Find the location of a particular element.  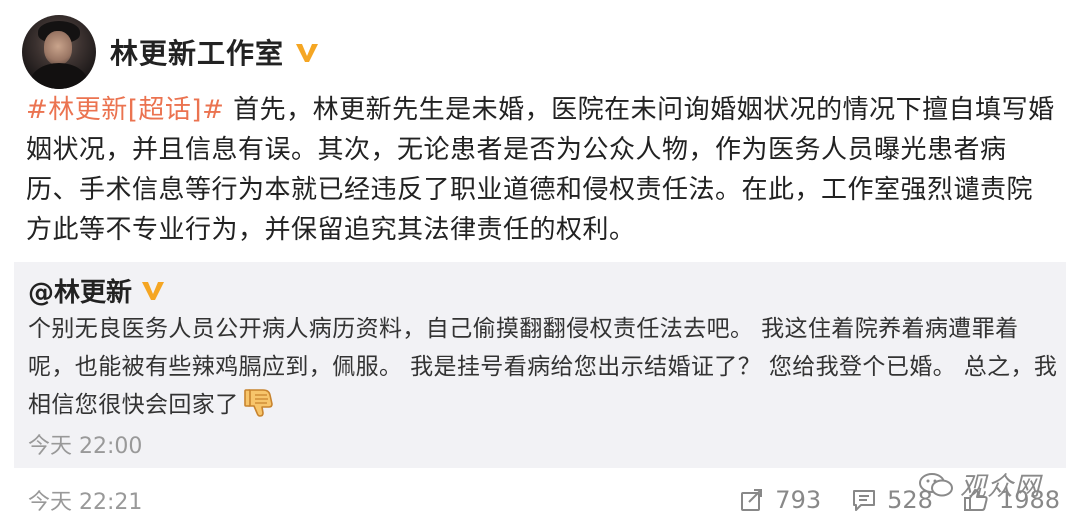

comment-count: 528 is located at coordinates (910, 500).